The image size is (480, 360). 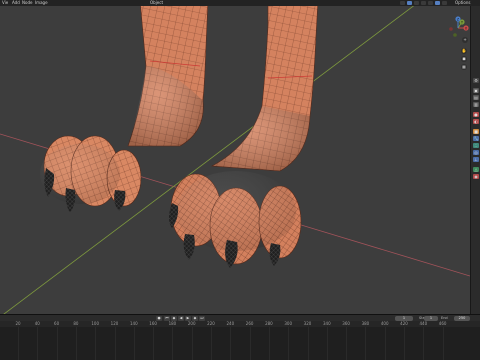 I want to click on axis-y-label: Y, so click(x=462, y=22).